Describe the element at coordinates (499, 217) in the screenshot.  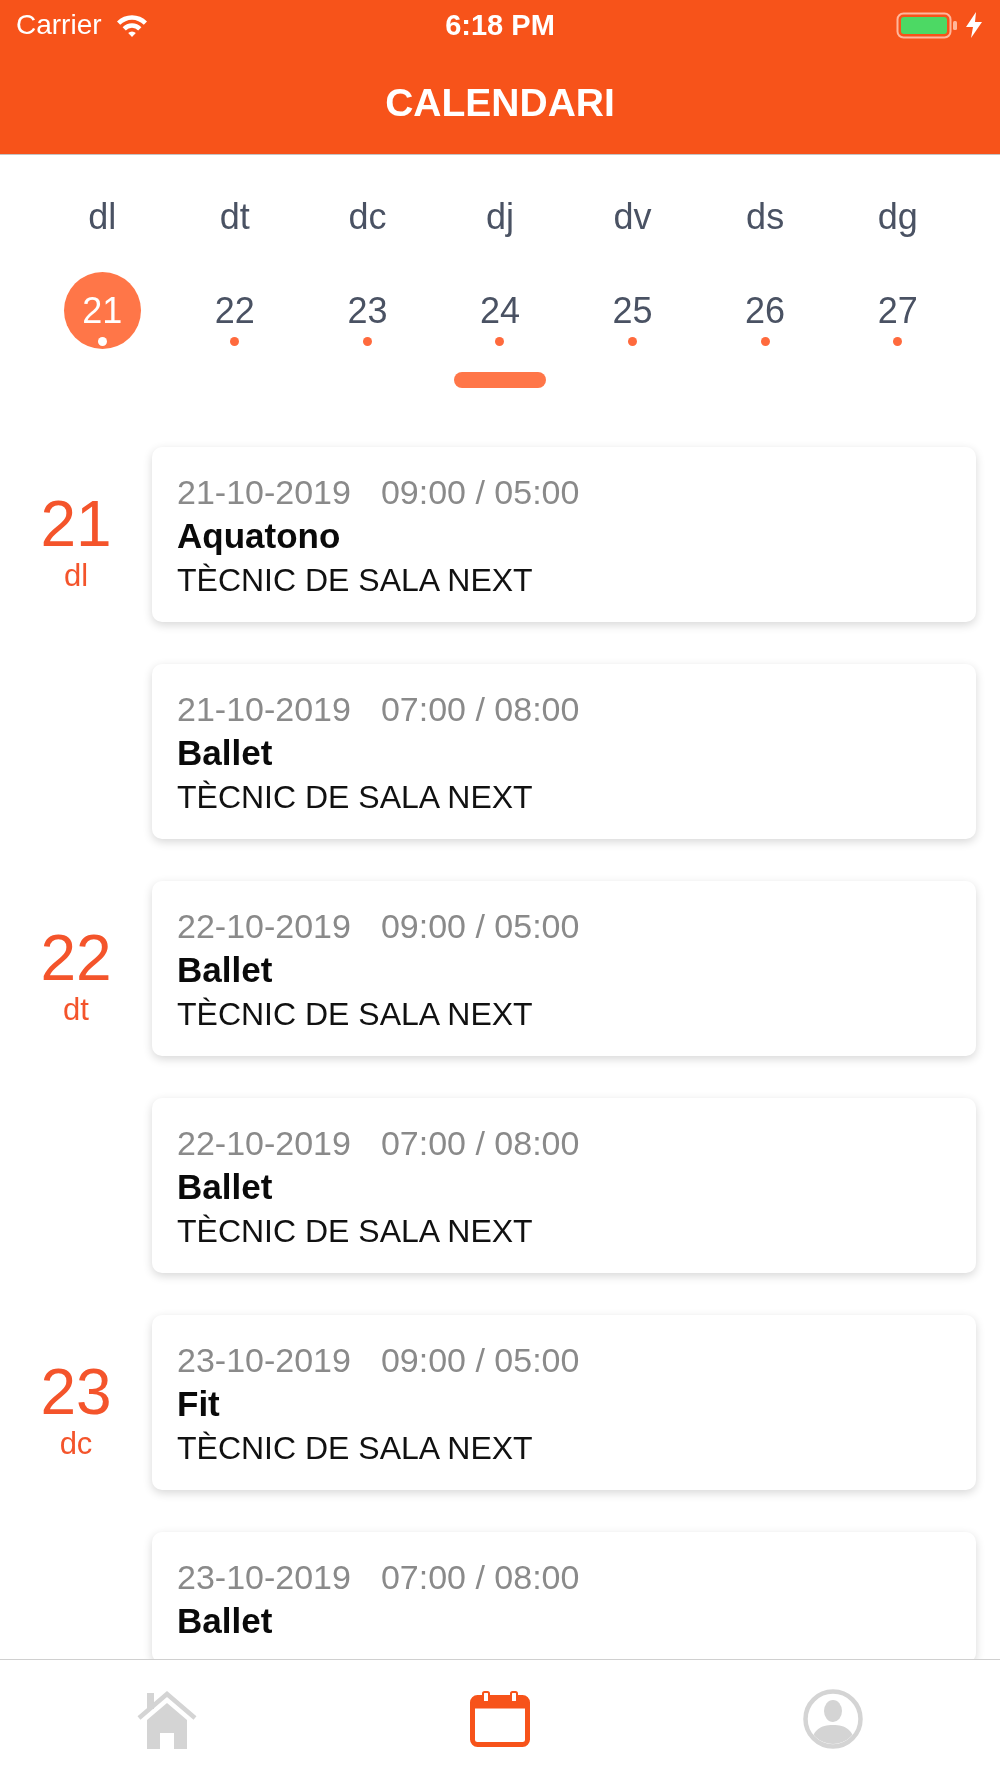
I see `weekday-label: dj` at that location.